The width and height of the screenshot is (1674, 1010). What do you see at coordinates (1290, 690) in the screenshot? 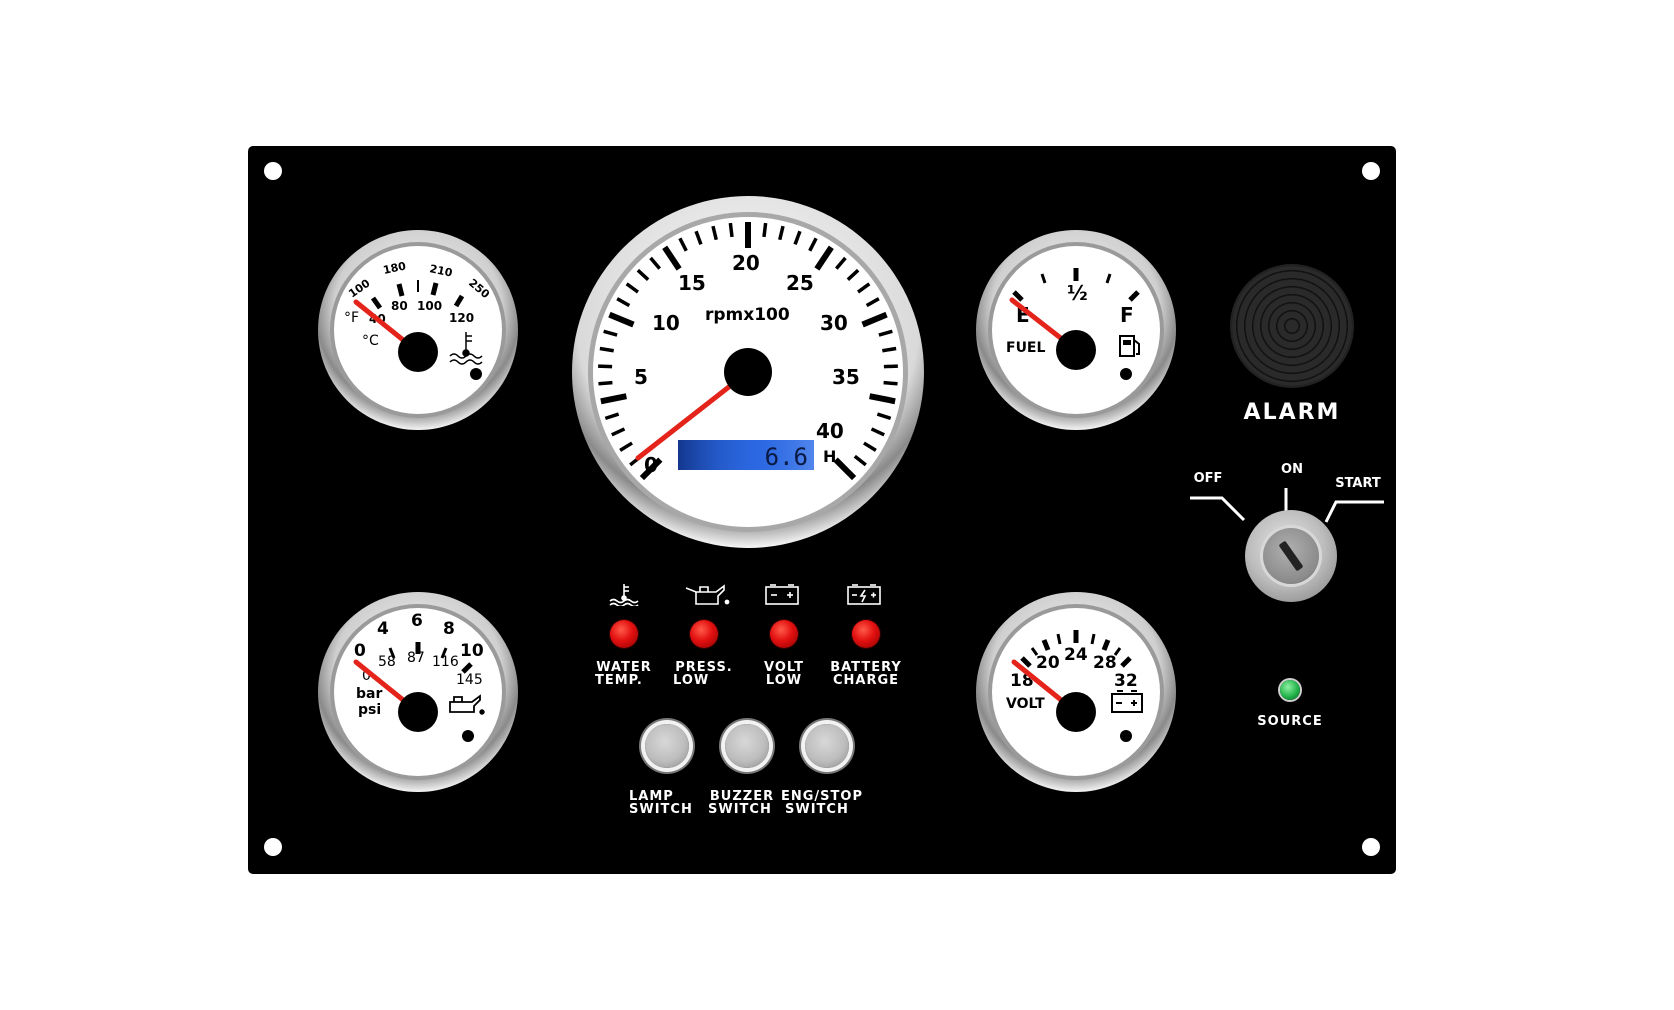
I see `source-indicator-led` at bounding box center [1290, 690].